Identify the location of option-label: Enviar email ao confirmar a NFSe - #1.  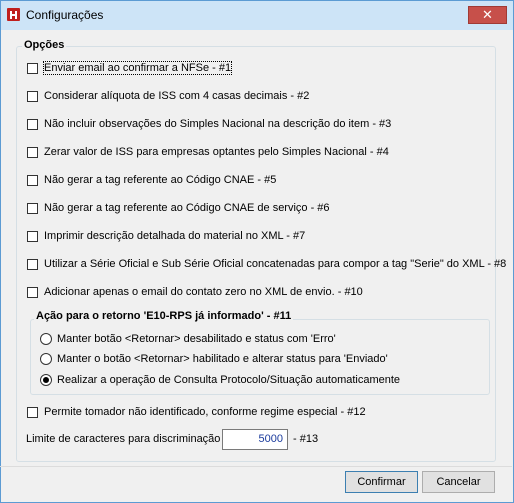
(137, 68).